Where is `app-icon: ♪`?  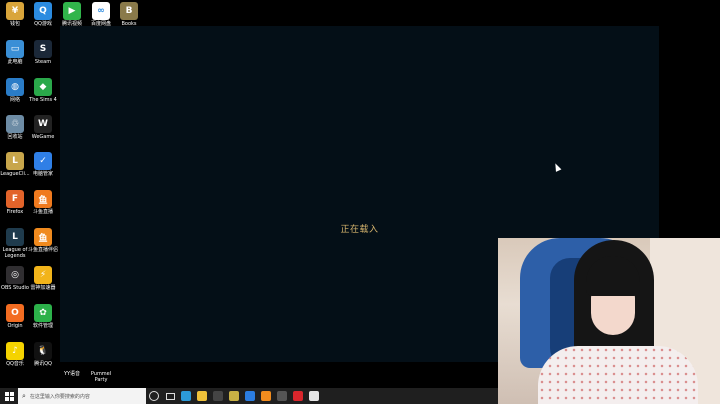 app-icon: ♪ is located at coordinates (15, 351).